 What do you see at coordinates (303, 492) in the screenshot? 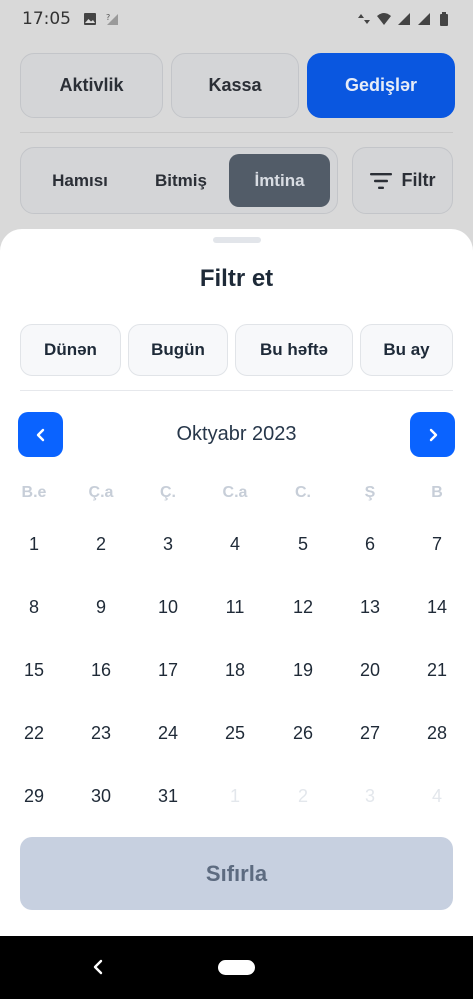
I see `weekday-label: C.` at bounding box center [303, 492].